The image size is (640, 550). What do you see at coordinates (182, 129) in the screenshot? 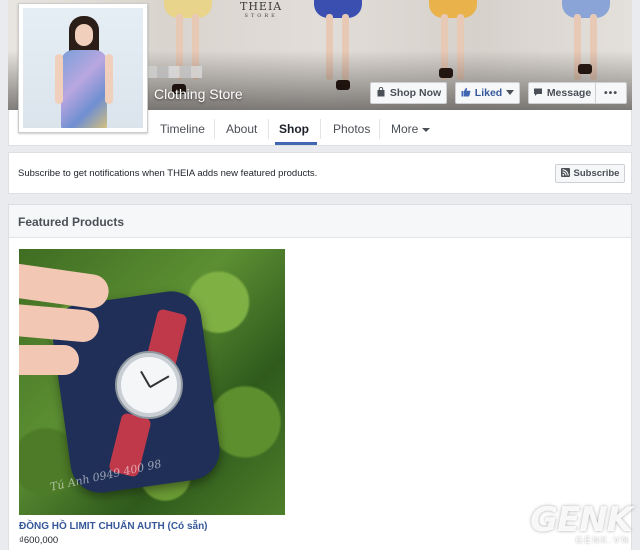
I see `tab-timeline: Timeline` at bounding box center [182, 129].